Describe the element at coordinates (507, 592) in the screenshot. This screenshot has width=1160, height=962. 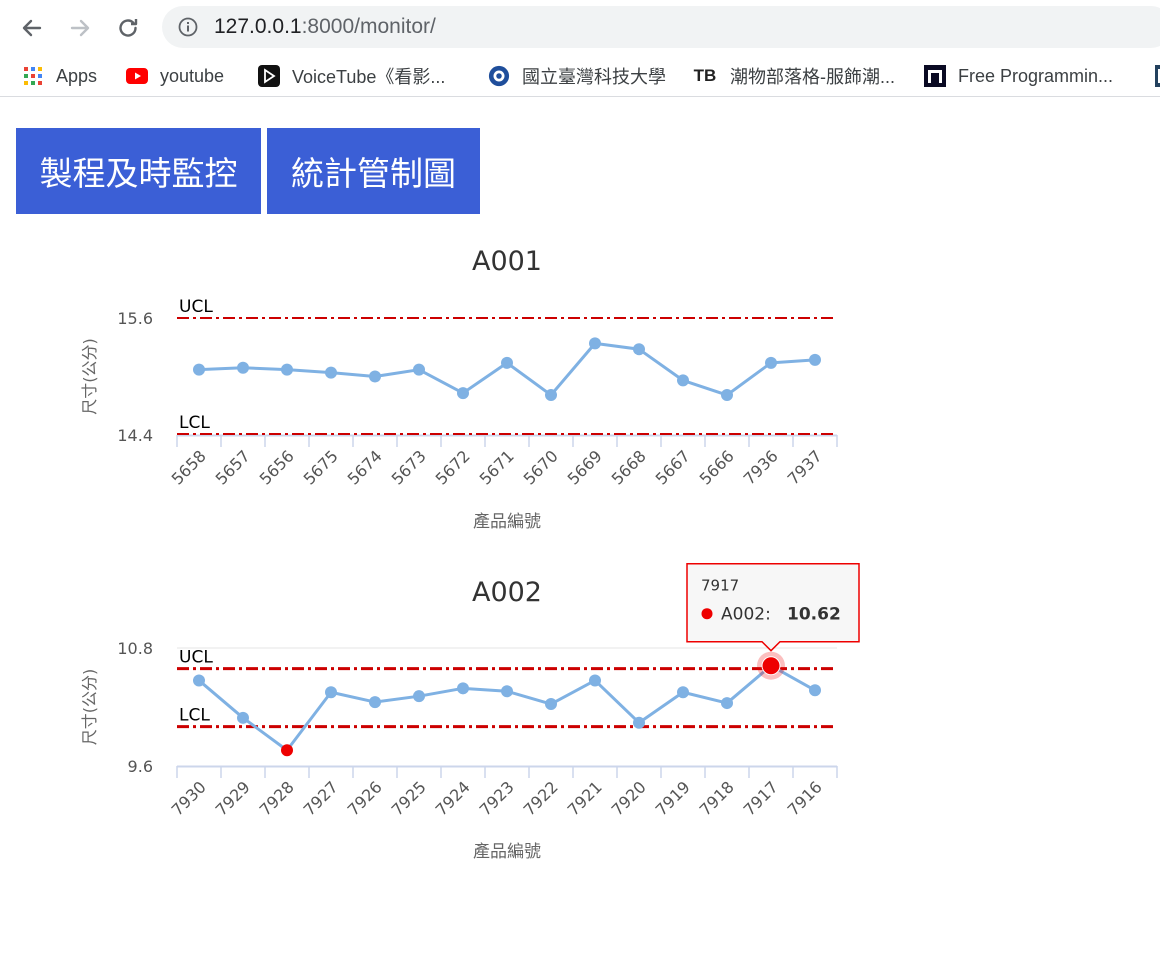
I see `chart-title: A002` at that location.